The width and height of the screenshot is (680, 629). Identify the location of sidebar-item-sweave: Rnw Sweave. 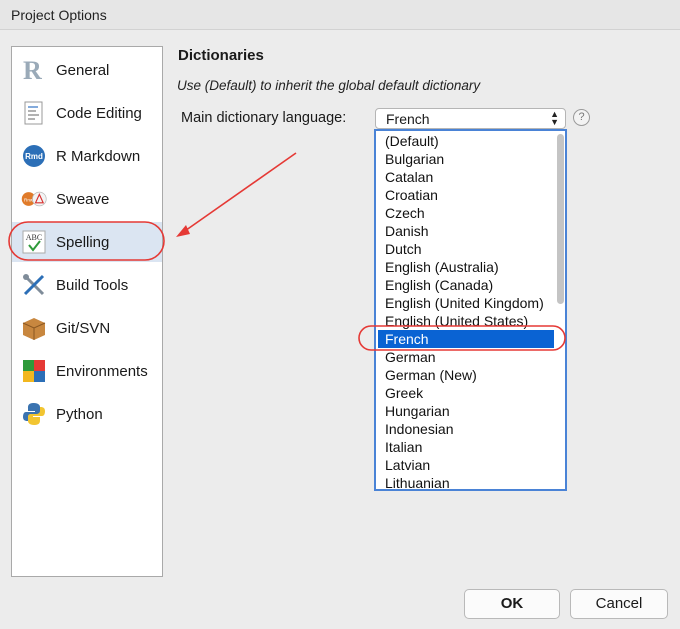
(87, 199).